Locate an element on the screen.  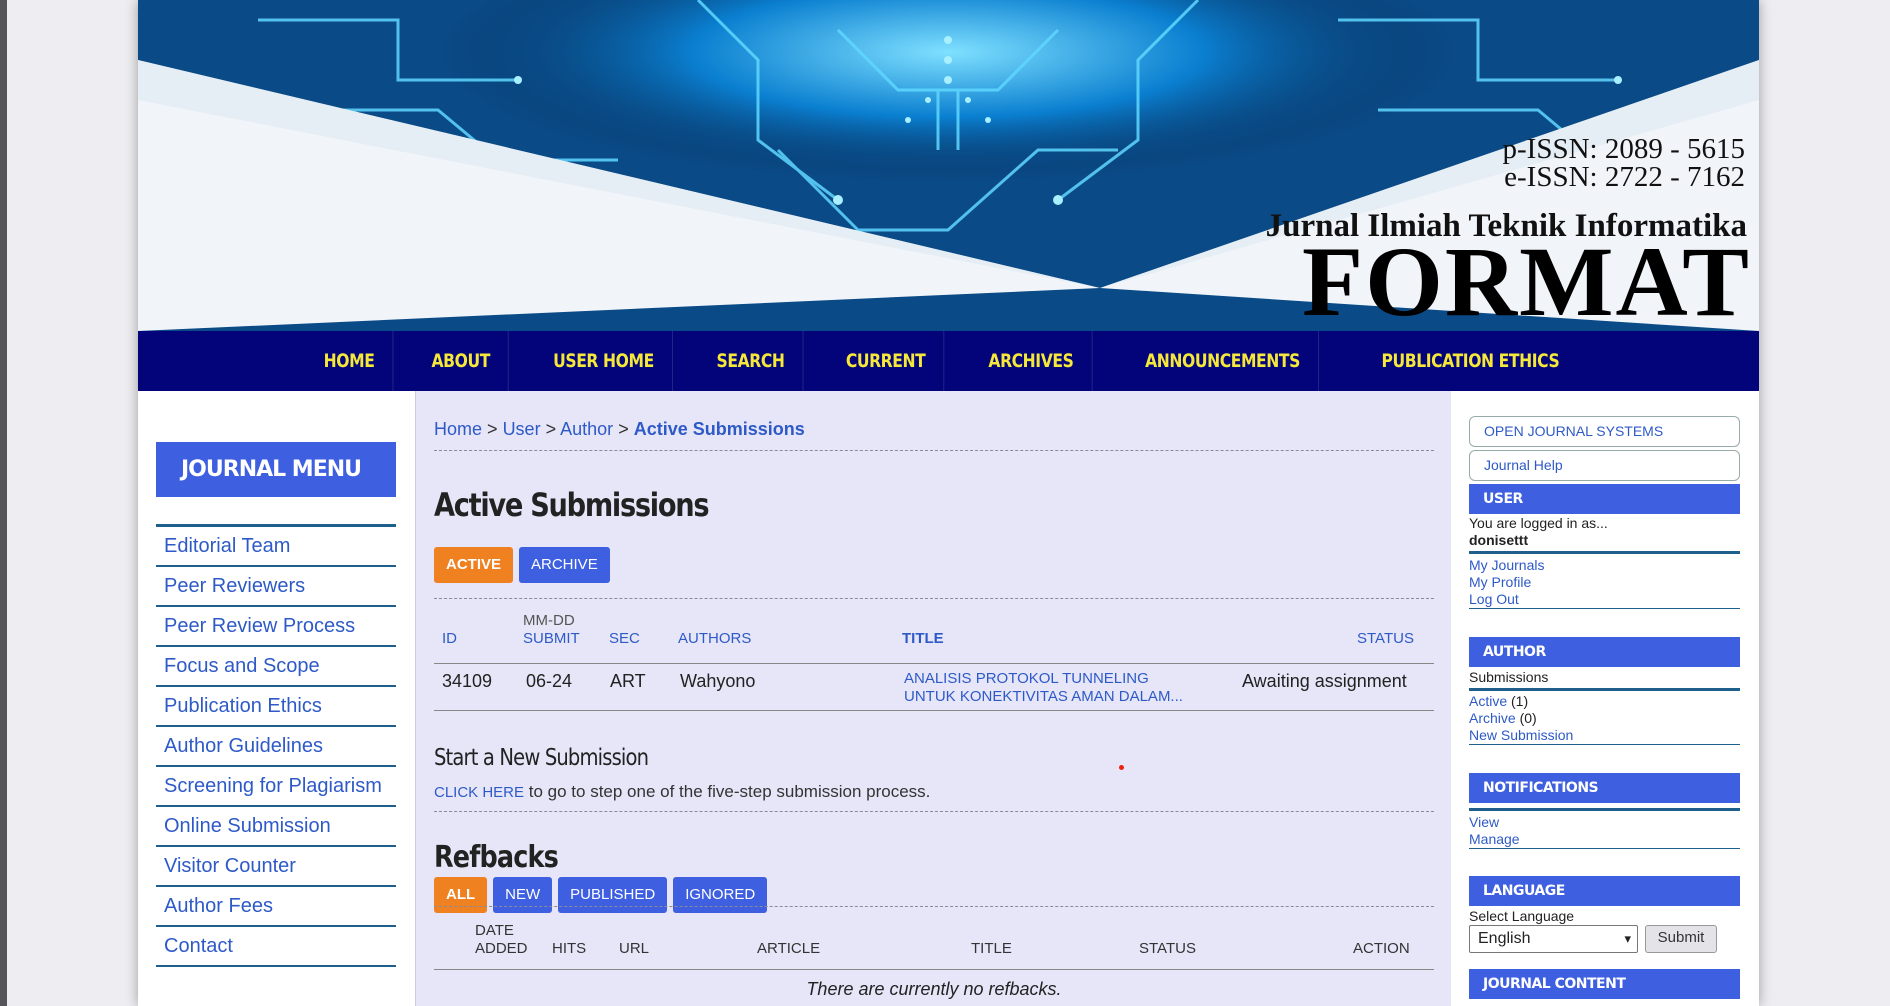
row-id: 34109 is located at coordinates (467, 681).